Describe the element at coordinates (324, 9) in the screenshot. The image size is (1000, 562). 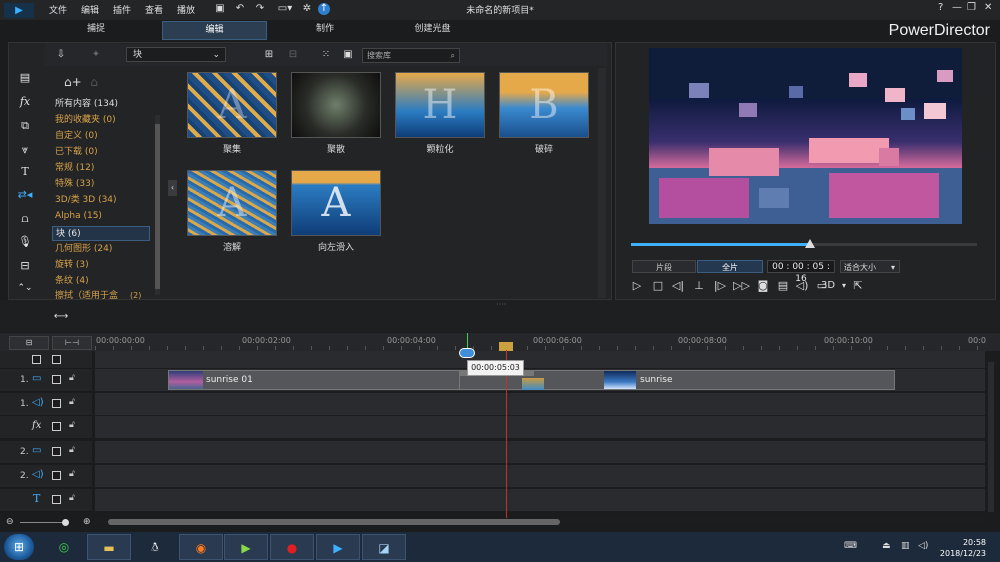
I see `upgrade-icon: ↑` at that location.